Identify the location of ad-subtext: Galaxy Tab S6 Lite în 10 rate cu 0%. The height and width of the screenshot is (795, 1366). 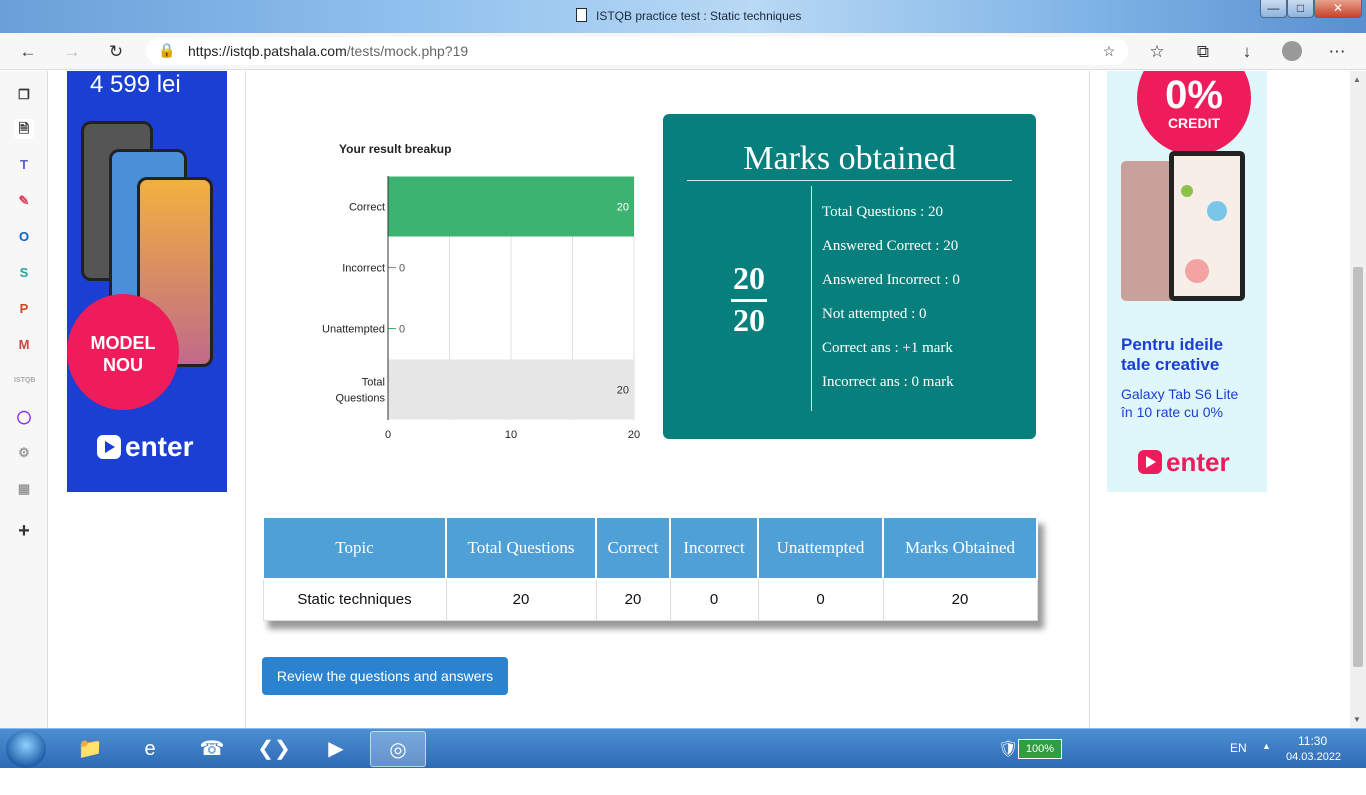
(1180, 403).